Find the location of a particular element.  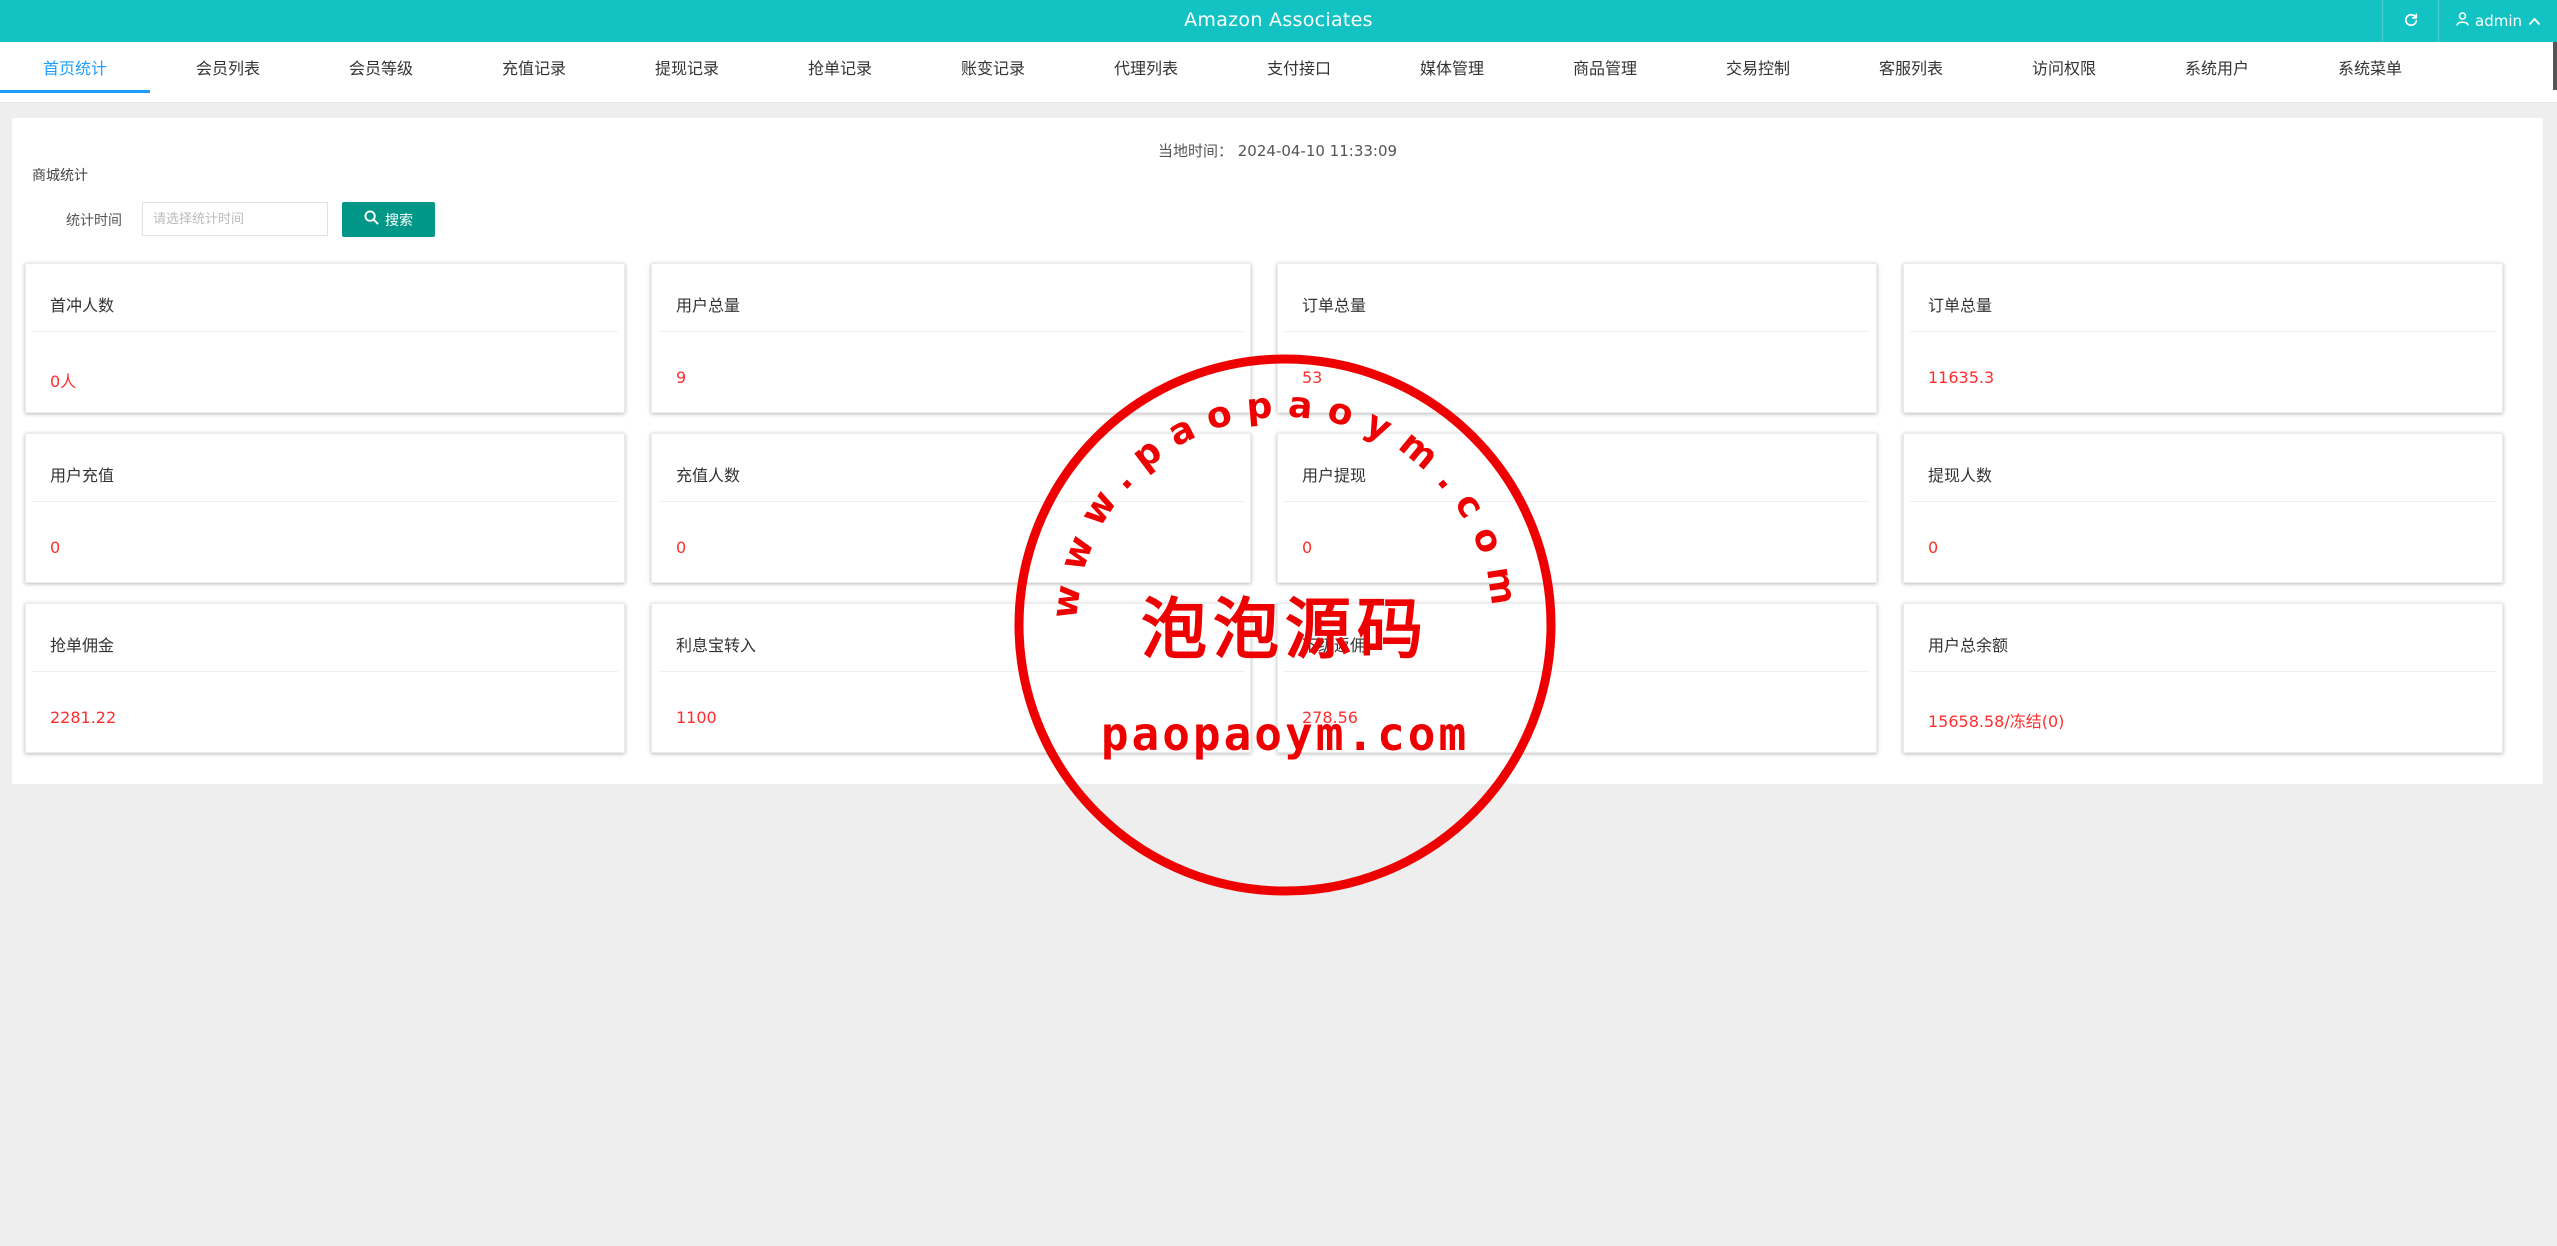

stat-card-total-orders: 订单总量 53 is located at coordinates (1577, 338).